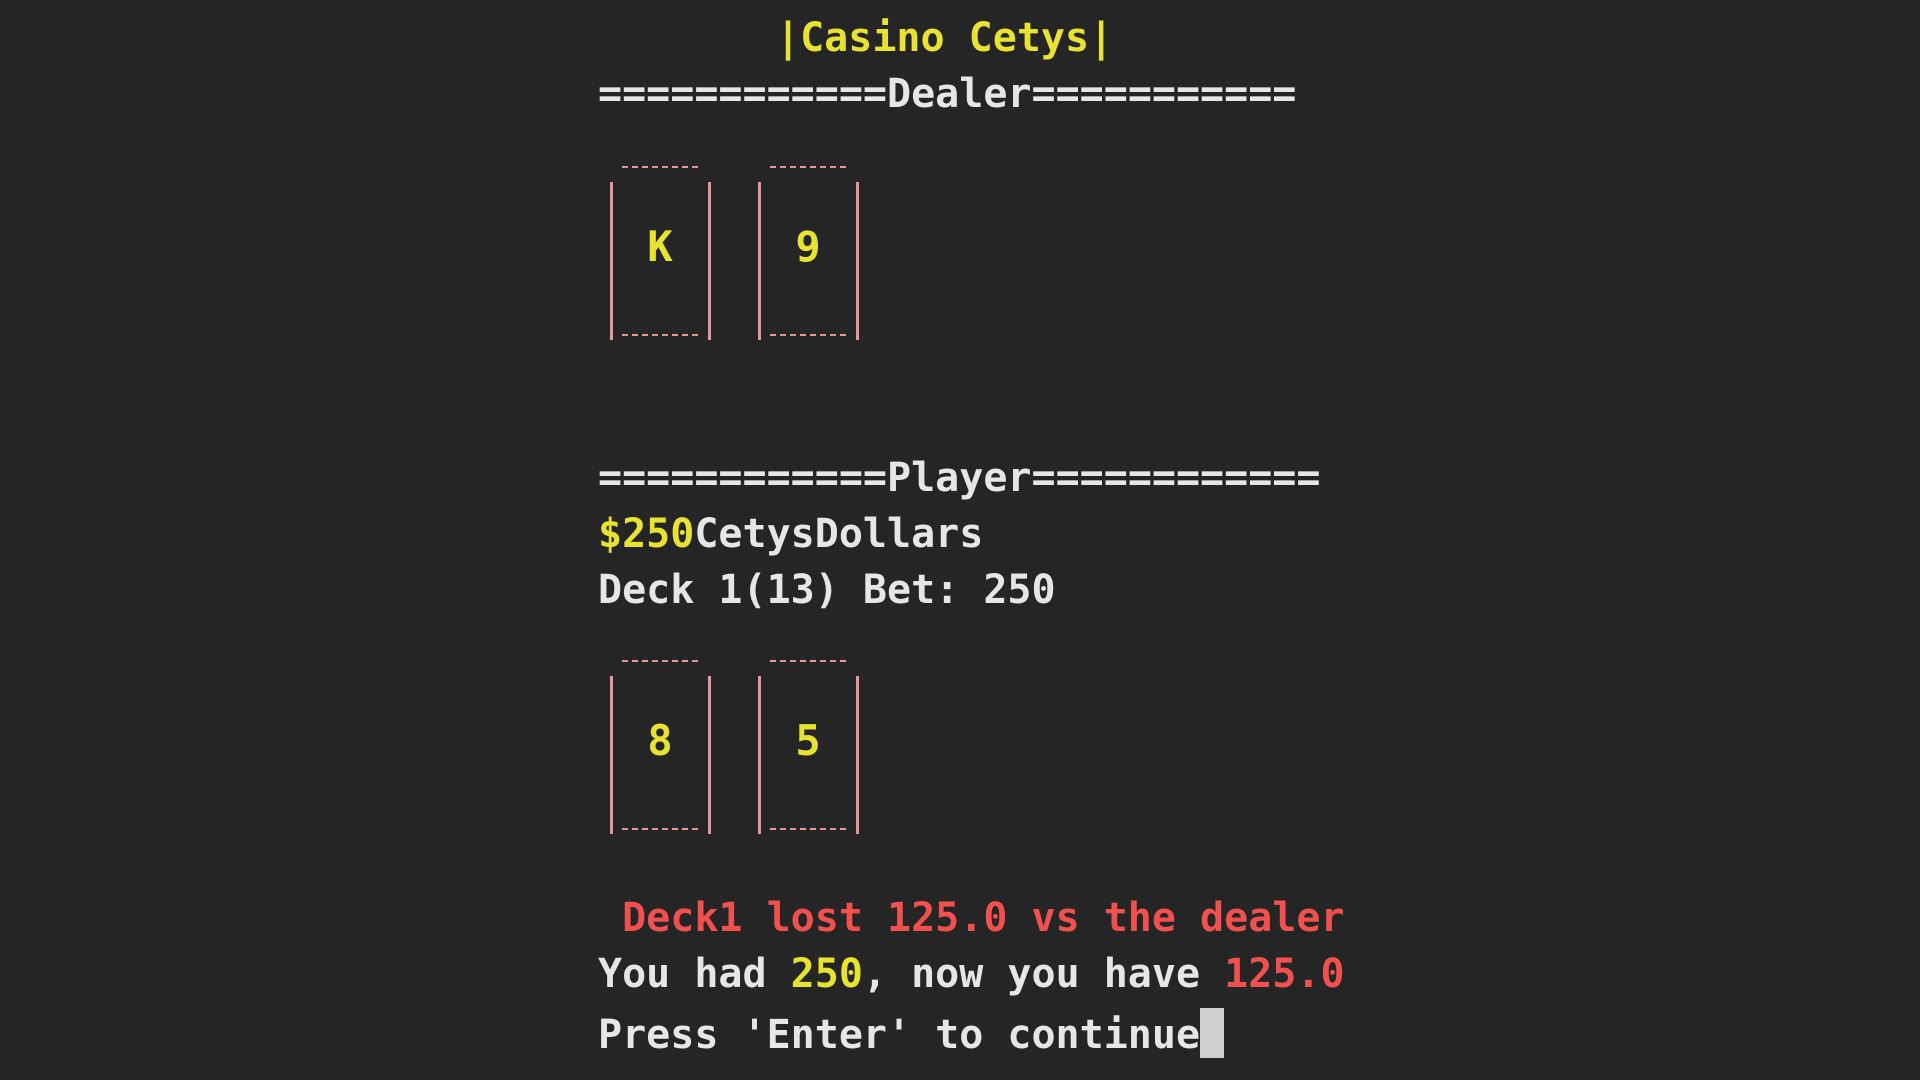 The width and height of the screenshot is (1920, 1080). Describe the element at coordinates (660, 740) in the screenshot. I see `player-card-1-rank: 8` at that location.